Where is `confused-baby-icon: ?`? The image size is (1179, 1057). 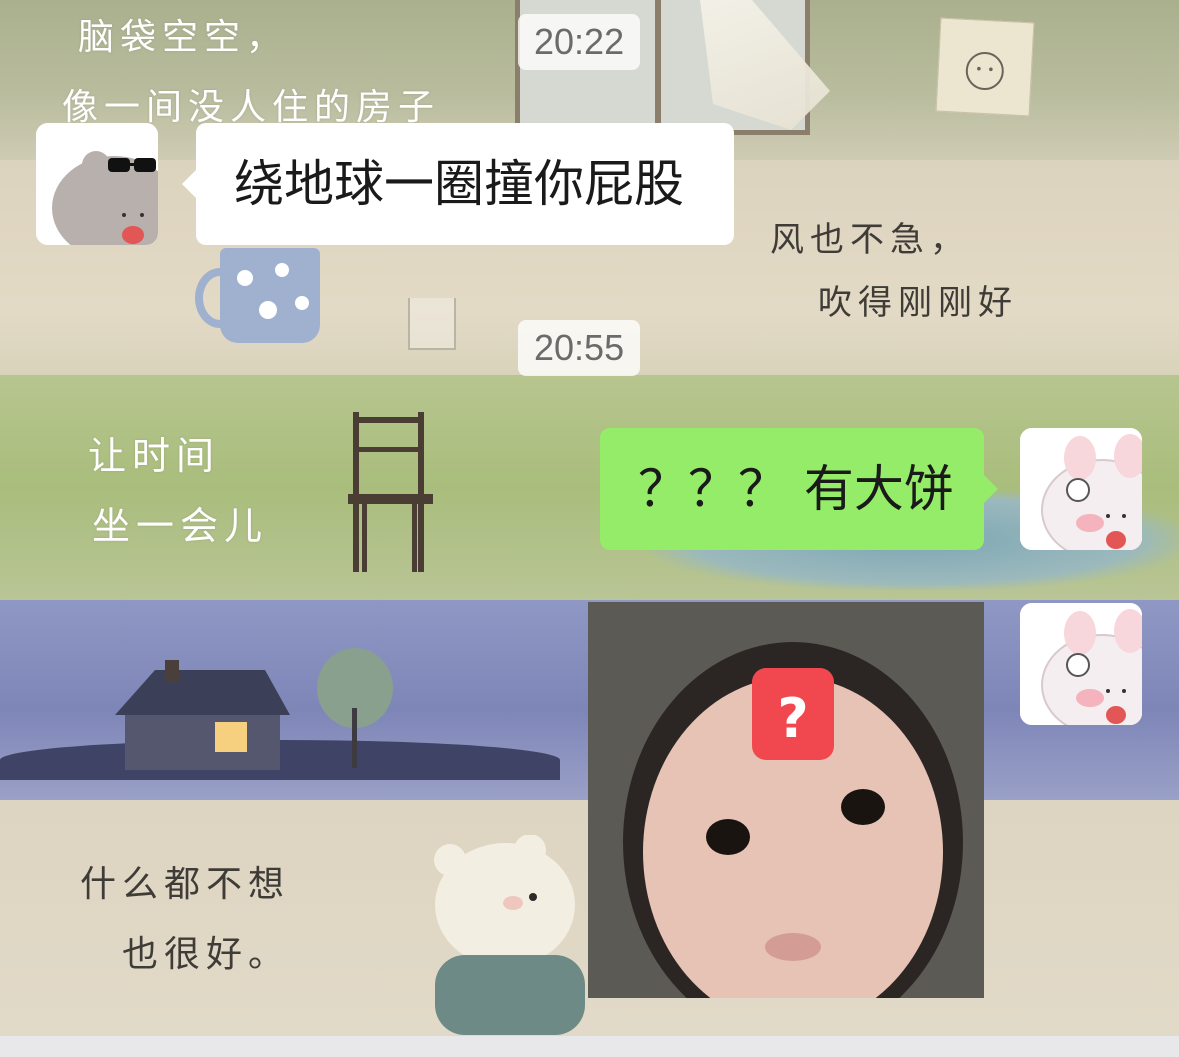 confused-baby-icon: ? is located at coordinates (786, 800).